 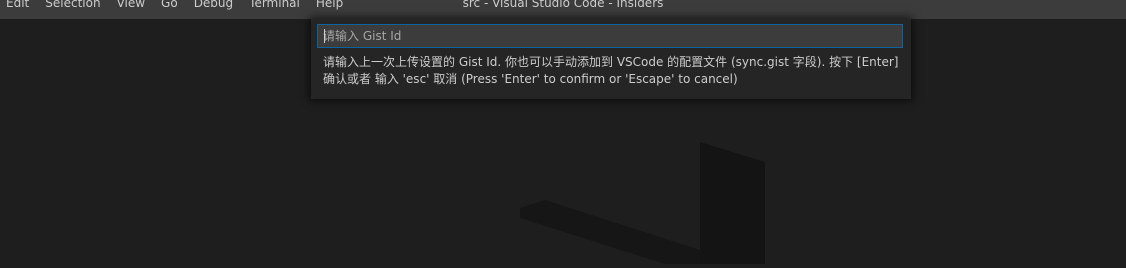 I want to click on vscode-logo-icon, so click(x=645, y=199).